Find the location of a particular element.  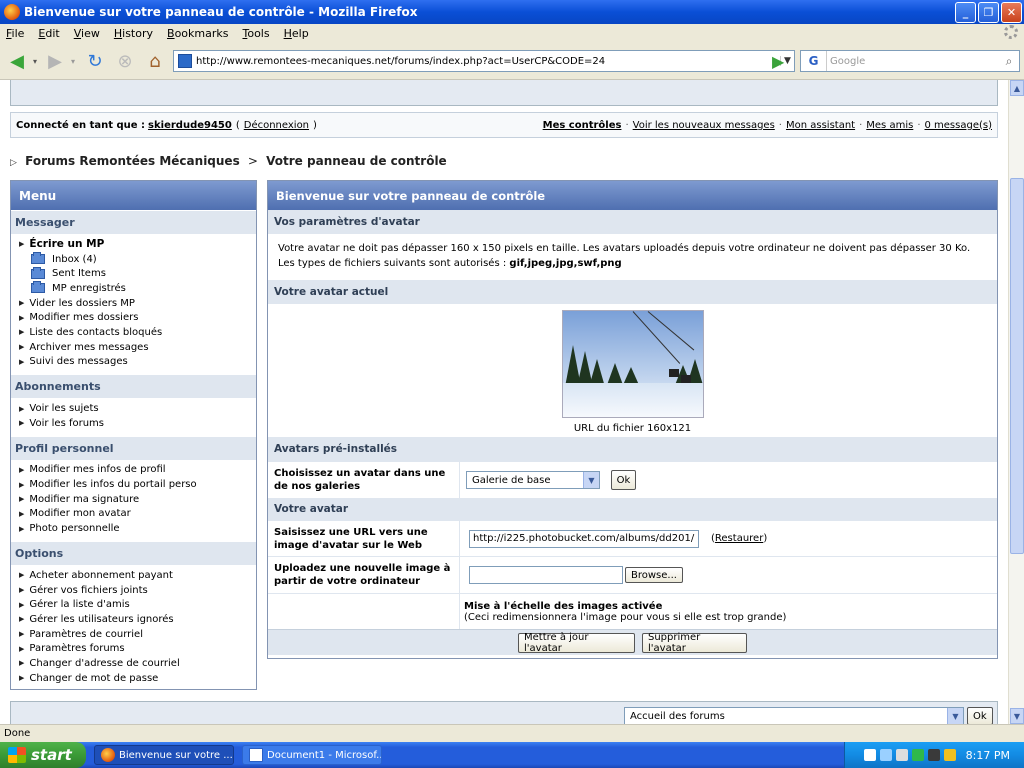

sidebar-item: ▶ Archiver mes messages is located at coordinates (137, 347).